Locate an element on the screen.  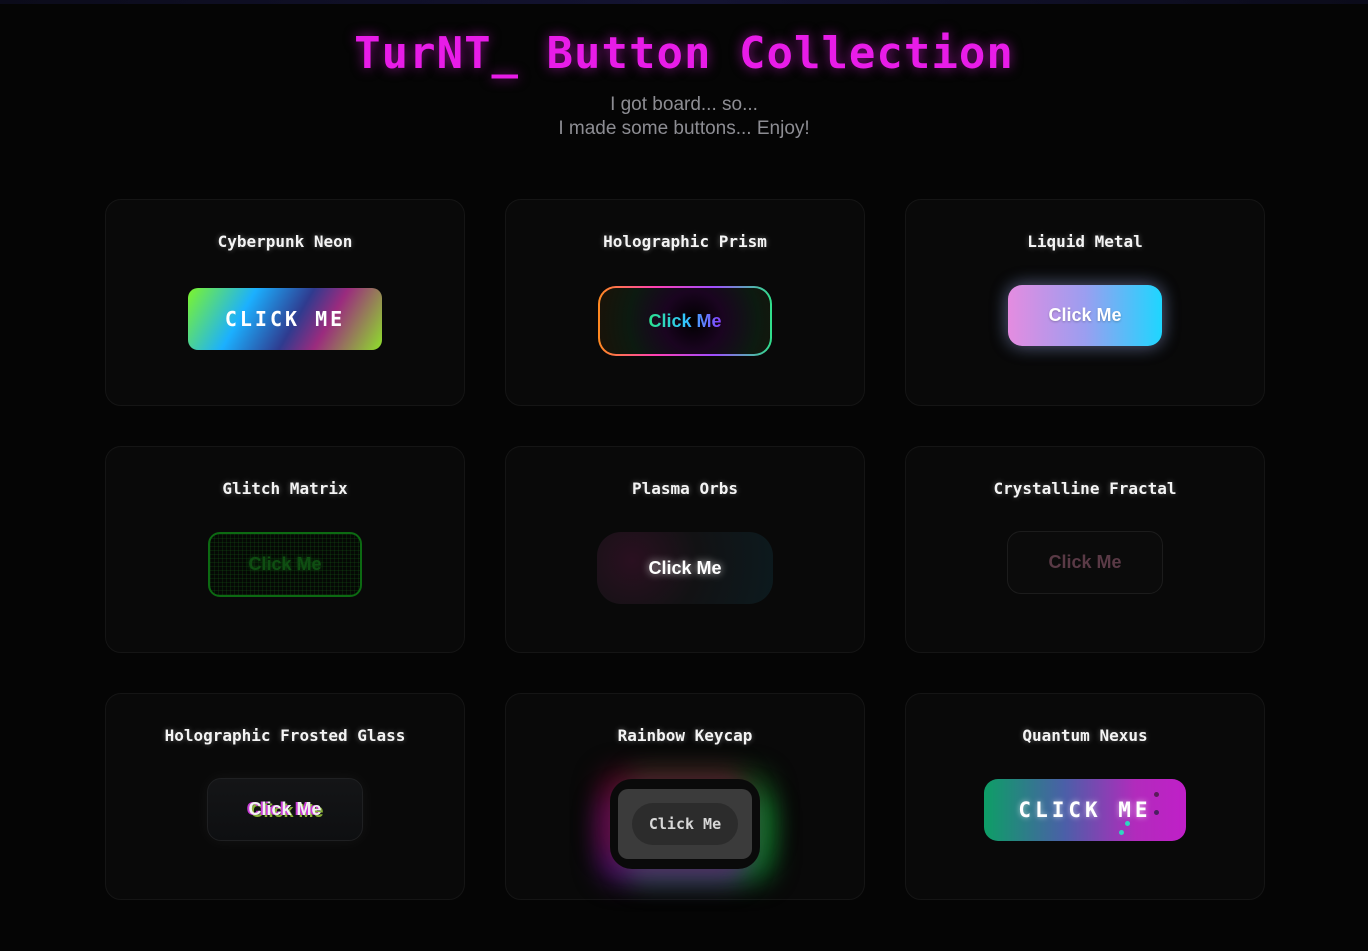
card-cyberpunk-neon: Cyberpunk Neon CLICK ME is located at coordinates (285, 302).